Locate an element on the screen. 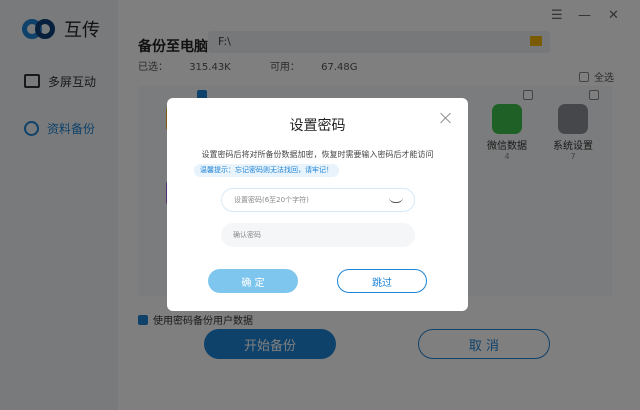 The height and width of the screenshot is (410, 640). confirm-placeholder: 确认密码 is located at coordinates (247, 235).